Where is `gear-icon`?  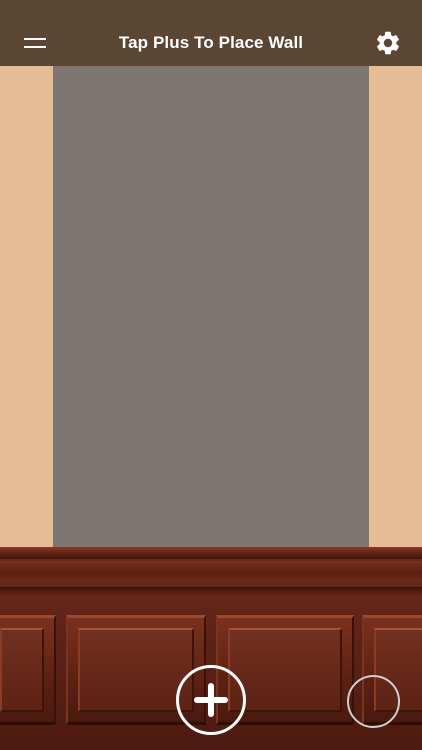
gear-icon is located at coordinates (388, 43).